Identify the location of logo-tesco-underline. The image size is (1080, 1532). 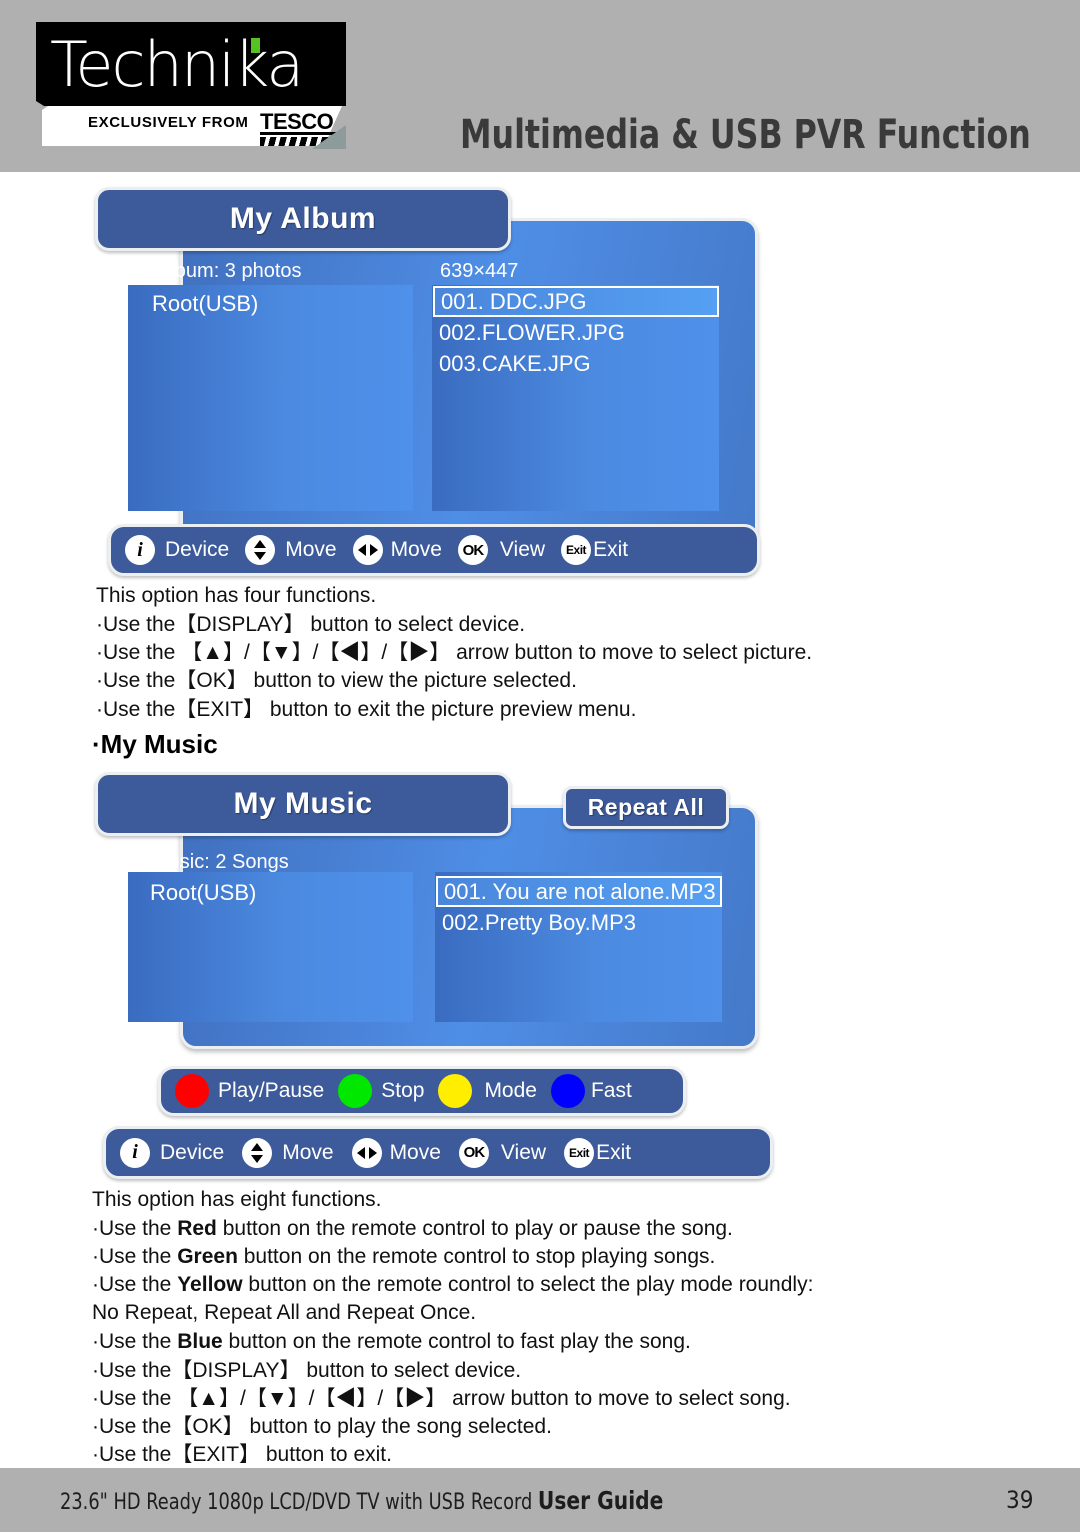
(300, 133).